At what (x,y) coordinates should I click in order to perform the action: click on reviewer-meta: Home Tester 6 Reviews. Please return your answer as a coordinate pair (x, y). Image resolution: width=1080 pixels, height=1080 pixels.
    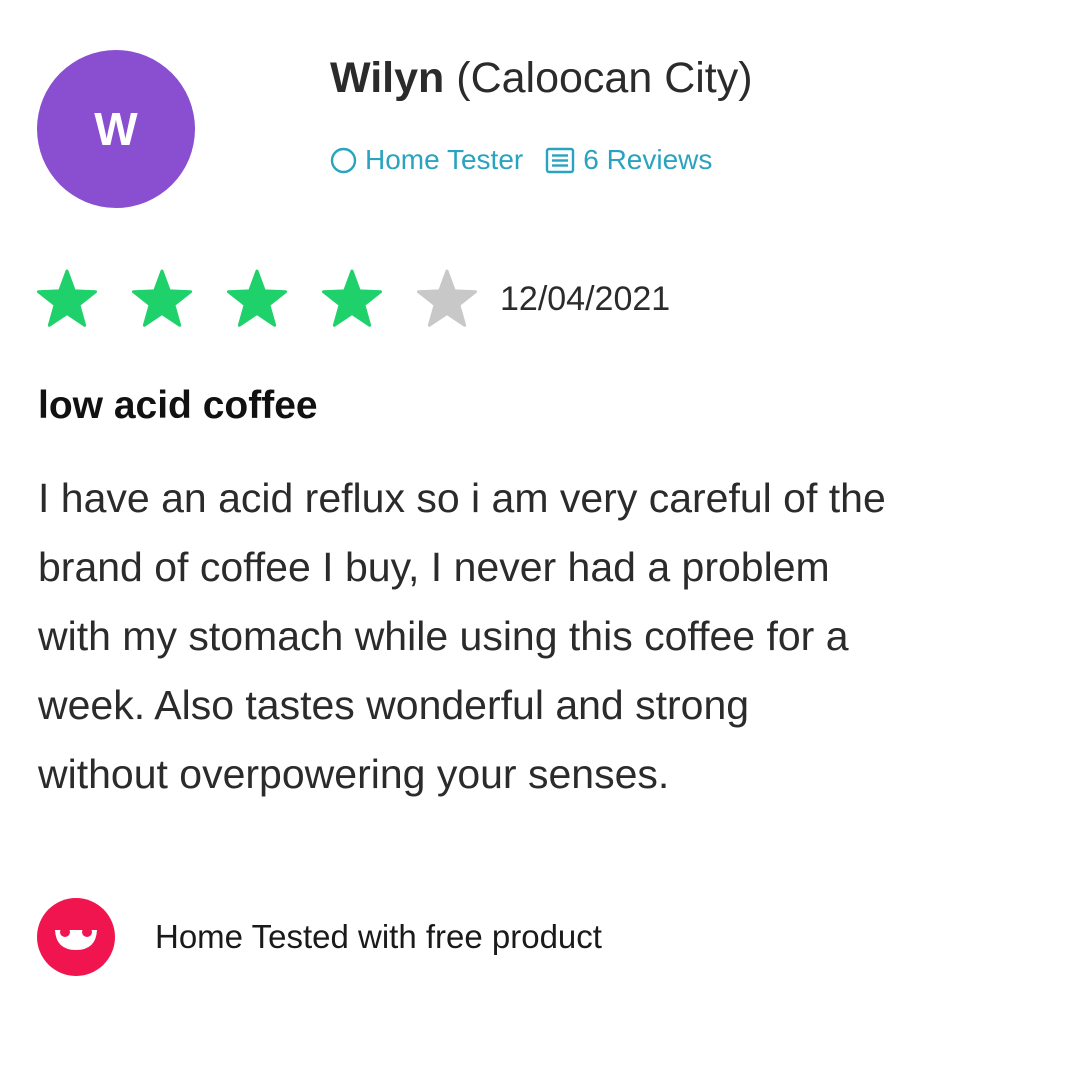
    Looking at the image, I should click on (521, 160).